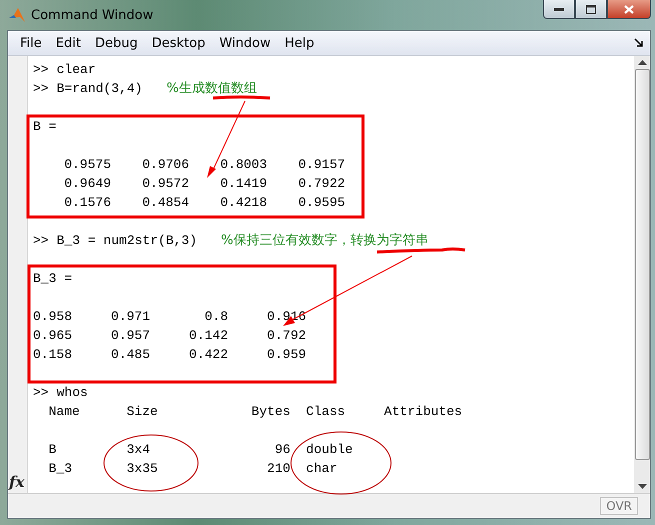 The width and height of the screenshot is (655, 525). Describe the element at coordinates (639, 43) in the screenshot. I see `undock-arrow-icon` at that location.